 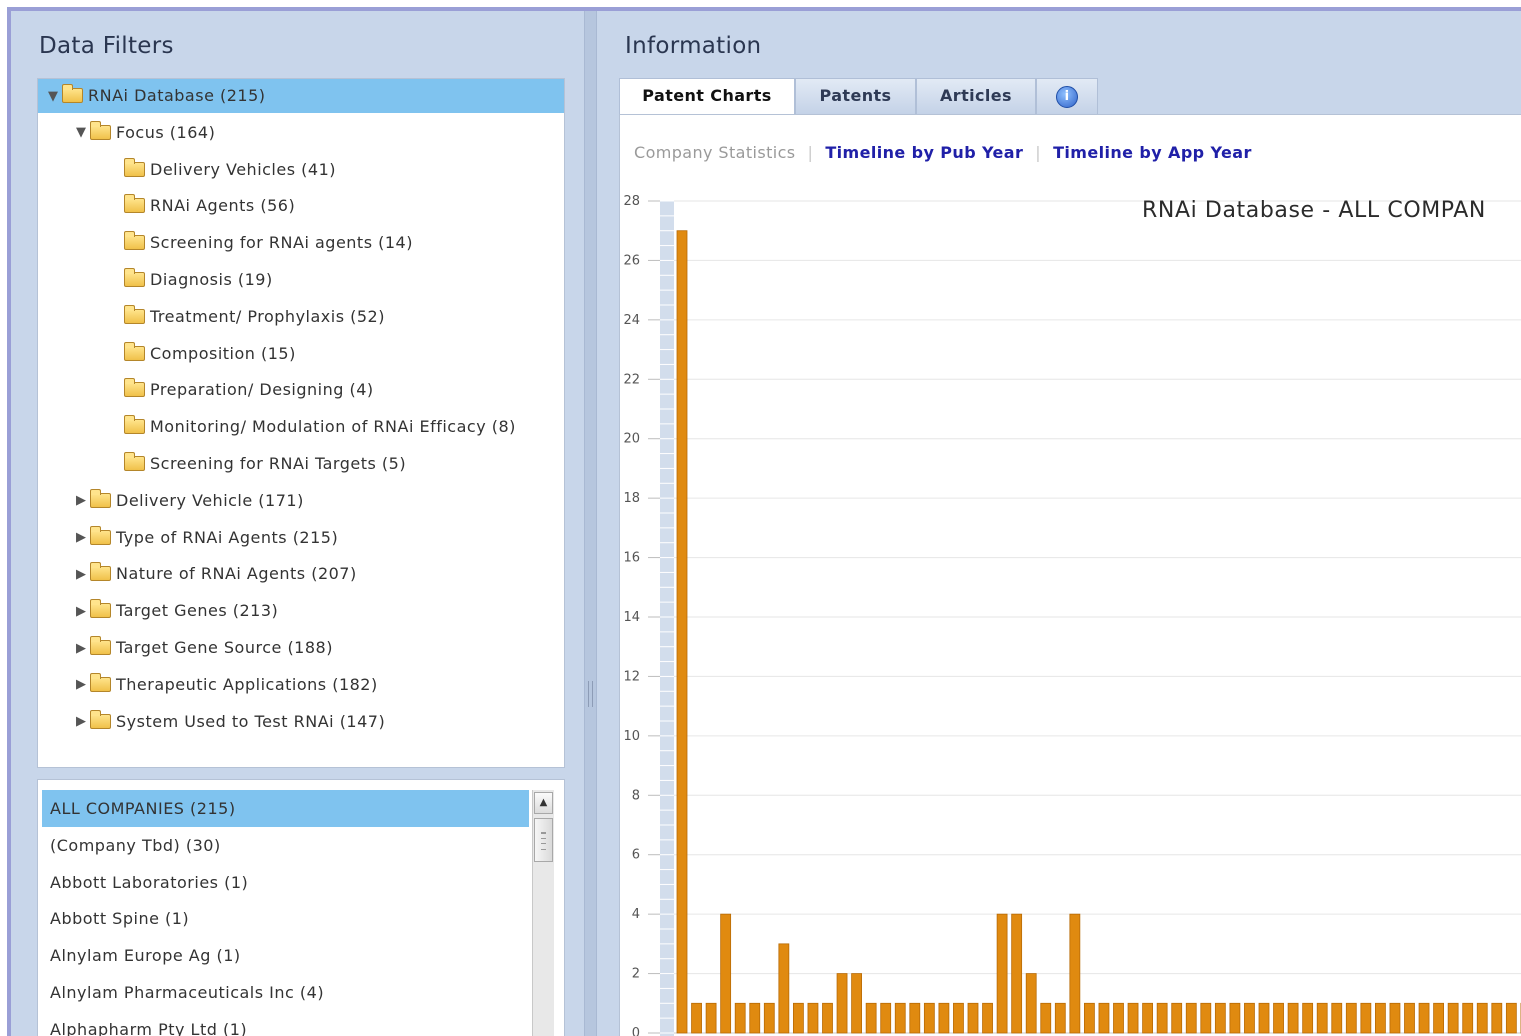 What do you see at coordinates (631, 201) in the screenshot?
I see `y-tick-label: 28` at bounding box center [631, 201].